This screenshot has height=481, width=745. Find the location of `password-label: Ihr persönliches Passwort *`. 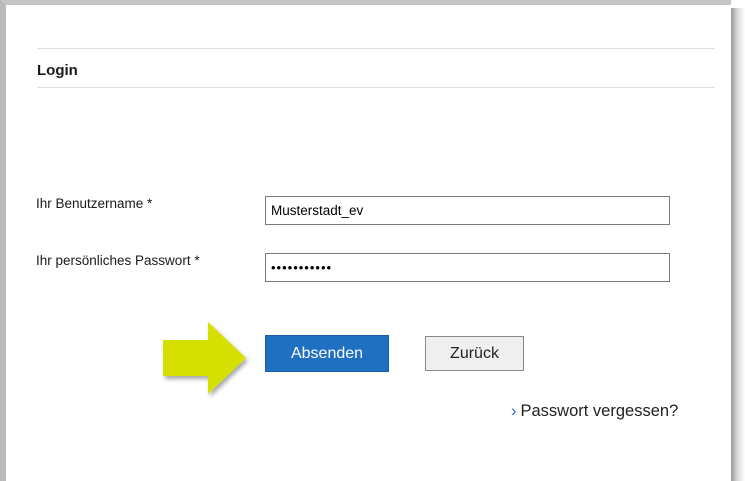

password-label: Ihr persönliches Passwort * is located at coordinates (118, 260).